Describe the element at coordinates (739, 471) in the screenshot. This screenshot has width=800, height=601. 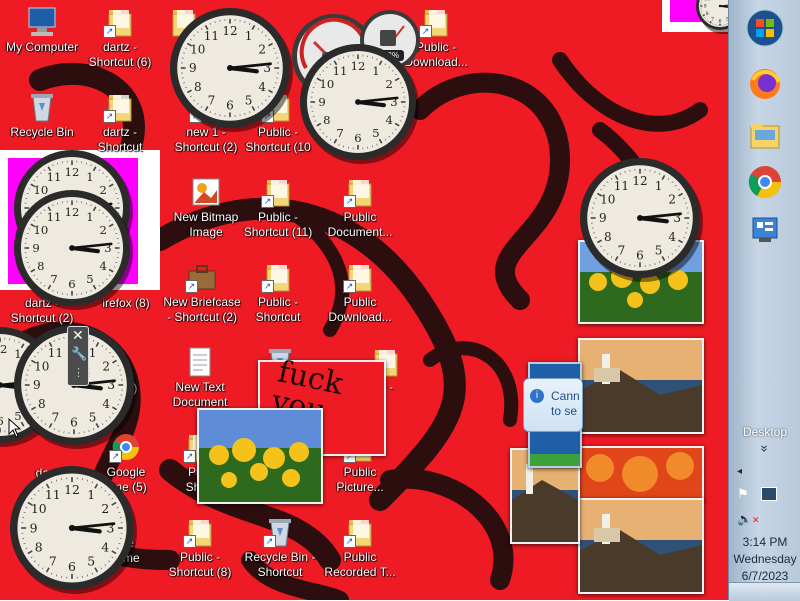
I see `show-hidden-icons: ◂` at that location.